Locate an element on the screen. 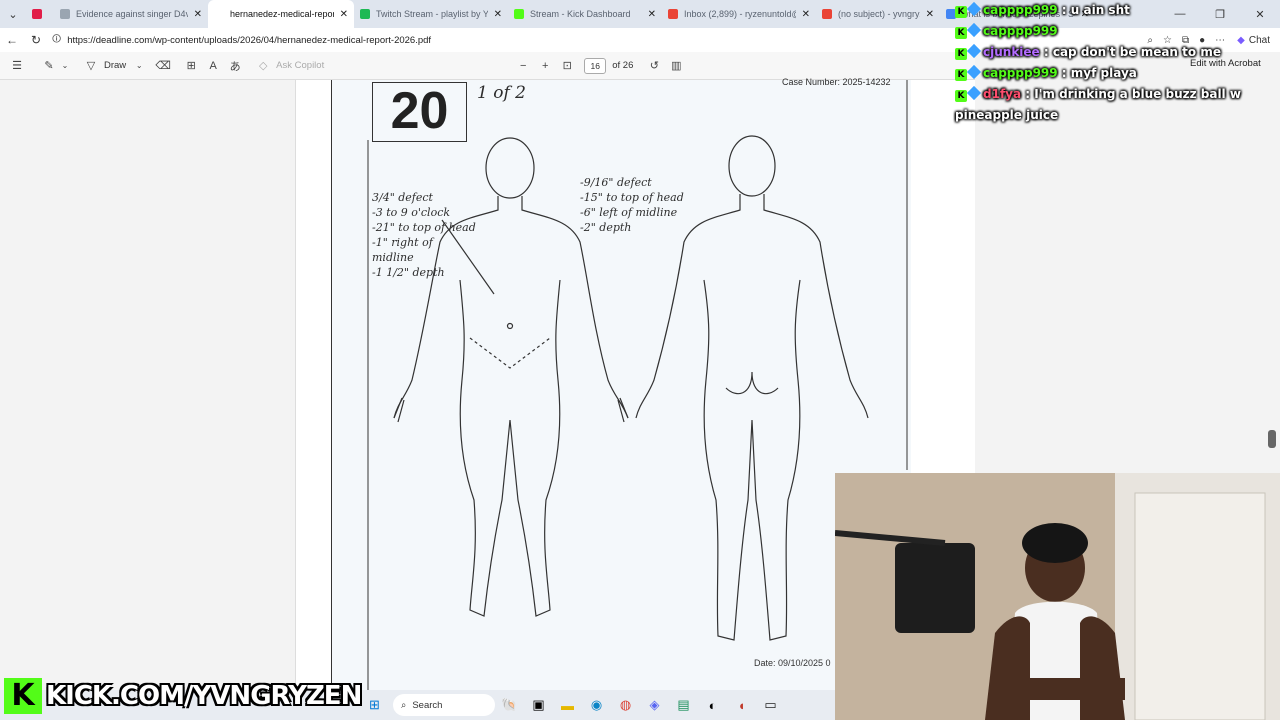  widgets-icon: 🐚 is located at coordinates (509, 705).